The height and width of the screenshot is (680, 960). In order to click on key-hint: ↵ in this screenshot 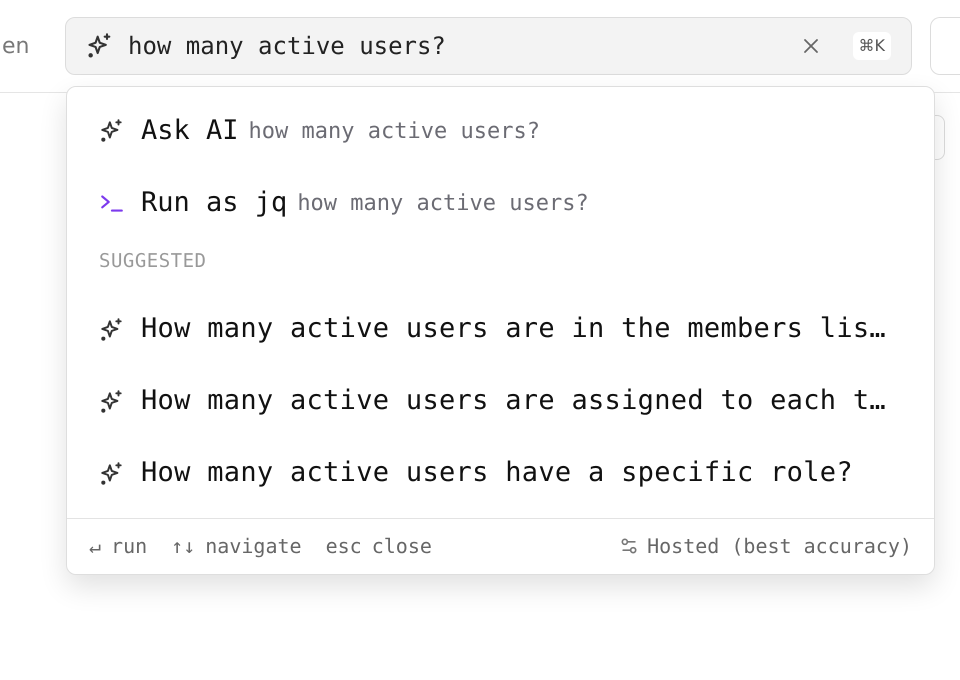, I will do `click(95, 546)`.